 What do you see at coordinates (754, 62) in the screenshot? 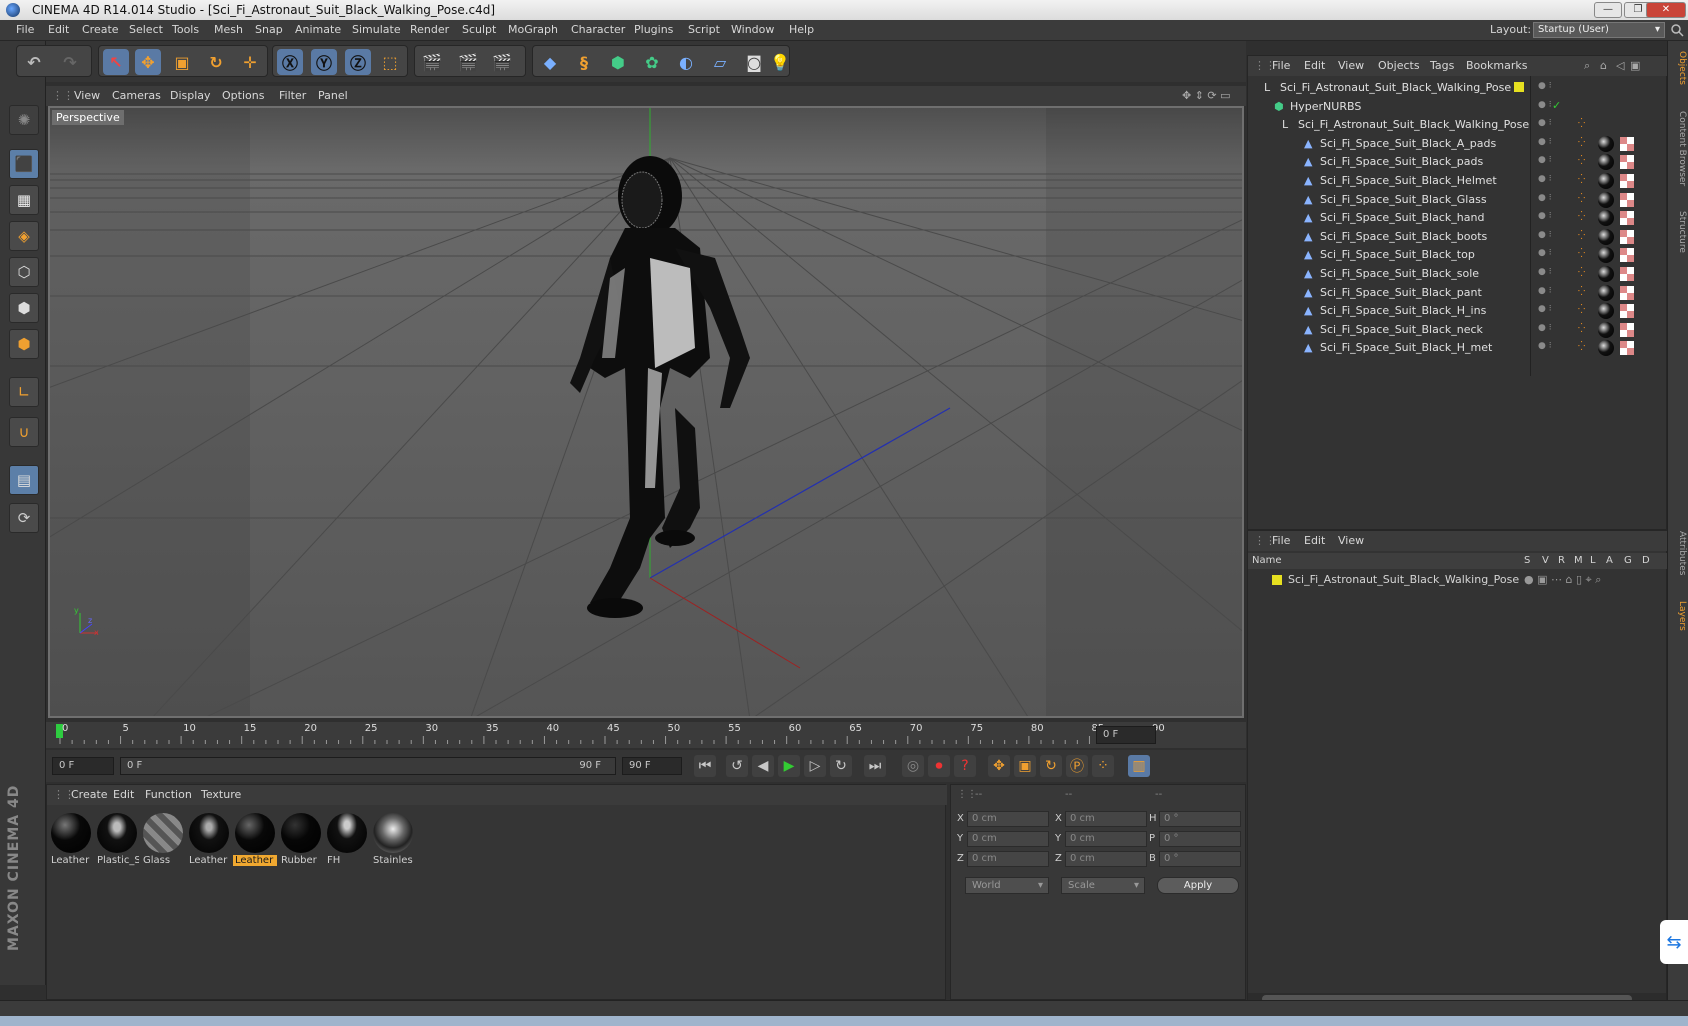
I see `camera-icon: ◙` at bounding box center [754, 62].